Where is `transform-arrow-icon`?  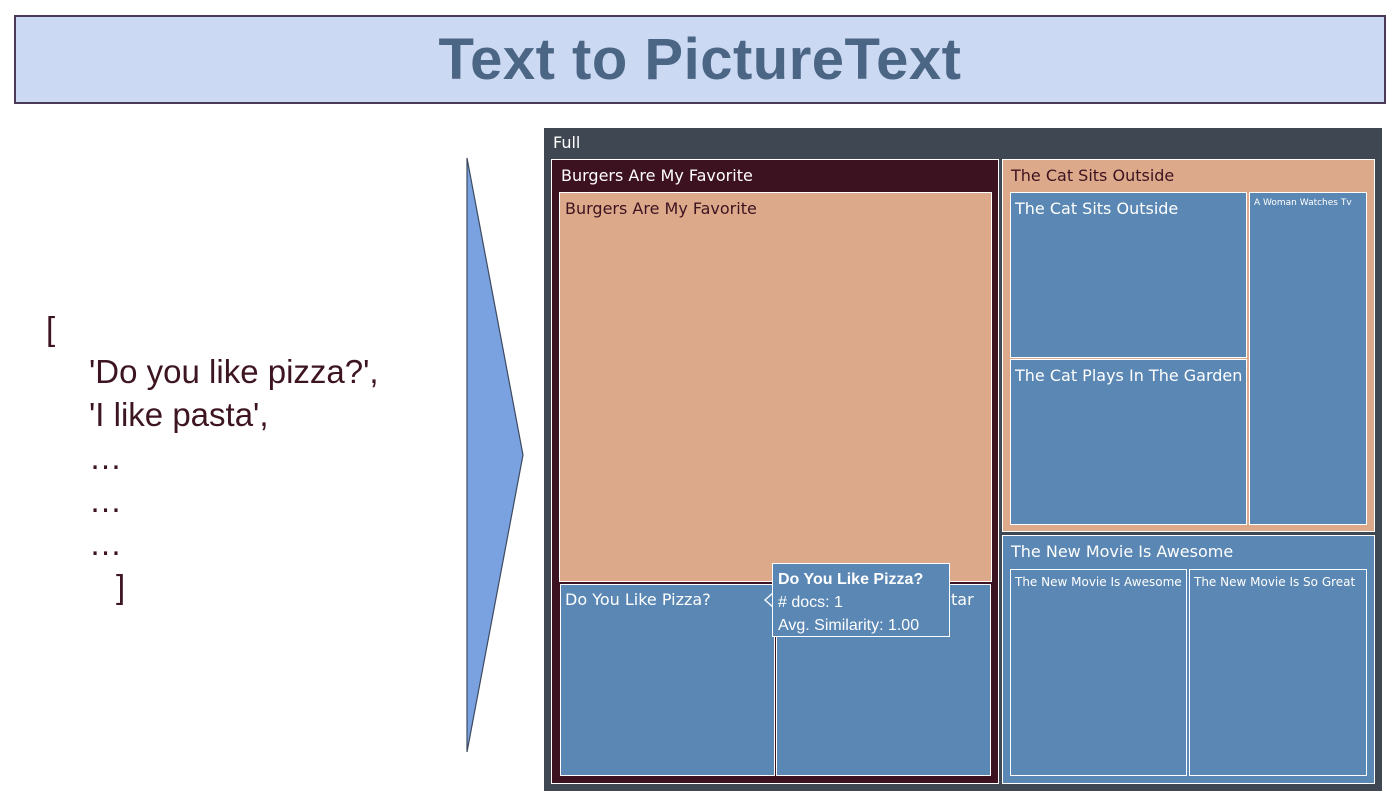 transform-arrow-icon is located at coordinates (495, 455).